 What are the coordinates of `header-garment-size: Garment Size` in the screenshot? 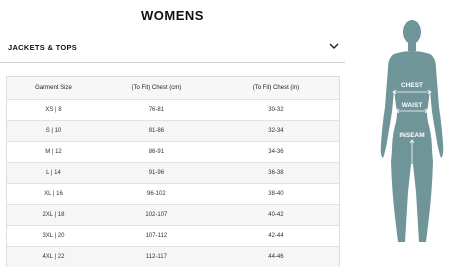 It's located at (53, 87).